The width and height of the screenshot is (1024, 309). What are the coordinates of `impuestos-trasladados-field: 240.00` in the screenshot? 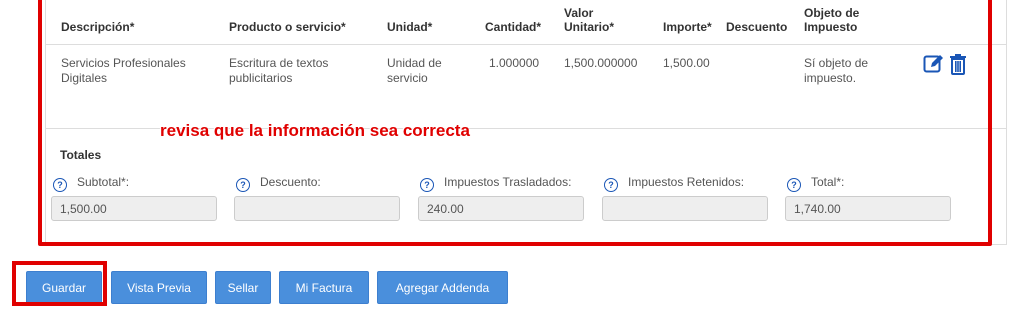 It's located at (501, 208).